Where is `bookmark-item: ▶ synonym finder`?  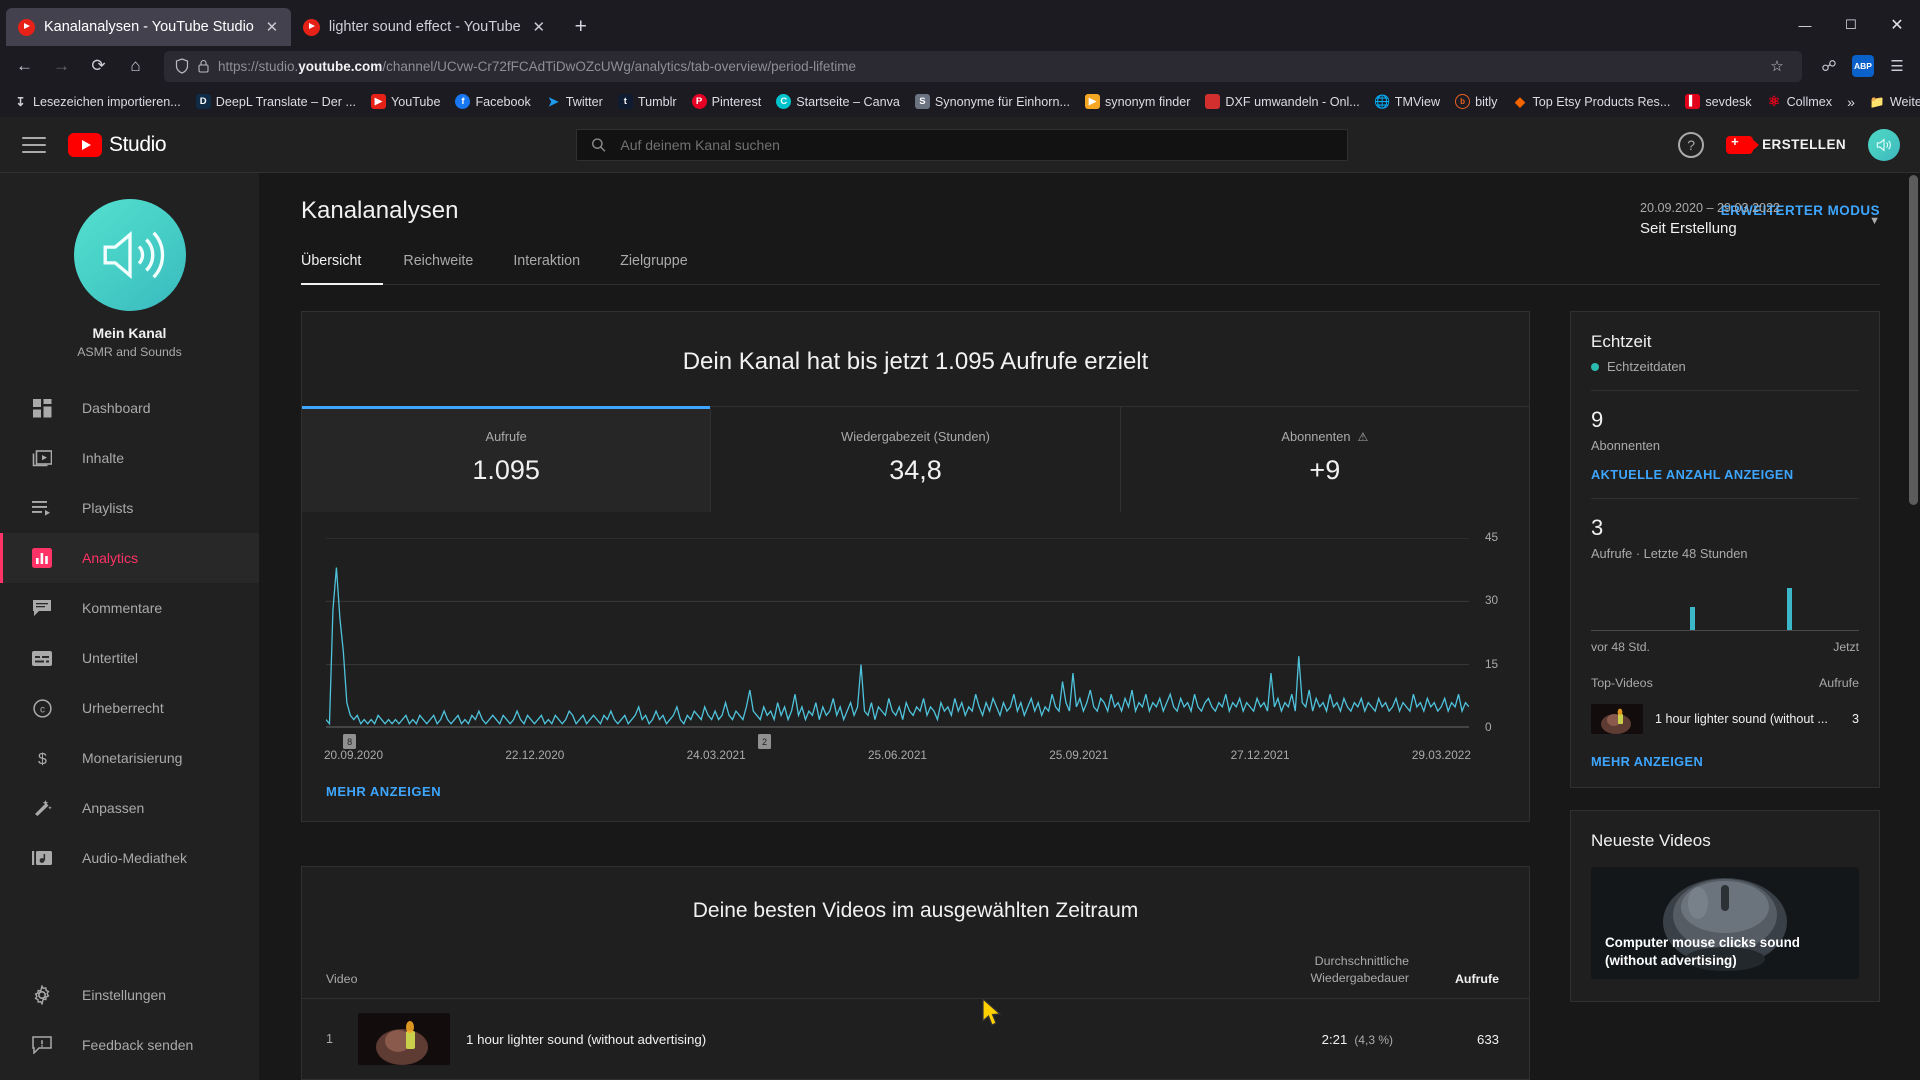
bookmark-item: ▶ synonym finder is located at coordinates (1137, 101).